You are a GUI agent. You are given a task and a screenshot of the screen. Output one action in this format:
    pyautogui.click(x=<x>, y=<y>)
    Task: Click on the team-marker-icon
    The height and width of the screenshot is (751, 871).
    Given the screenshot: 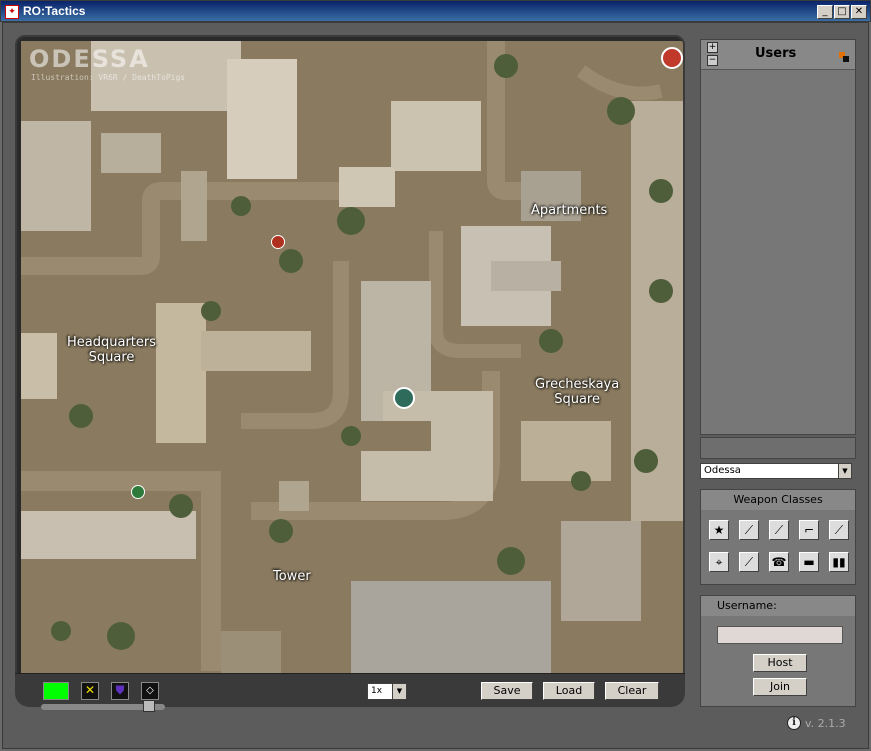 What is the action you would take?
    pyautogui.click(x=672, y=58)
    